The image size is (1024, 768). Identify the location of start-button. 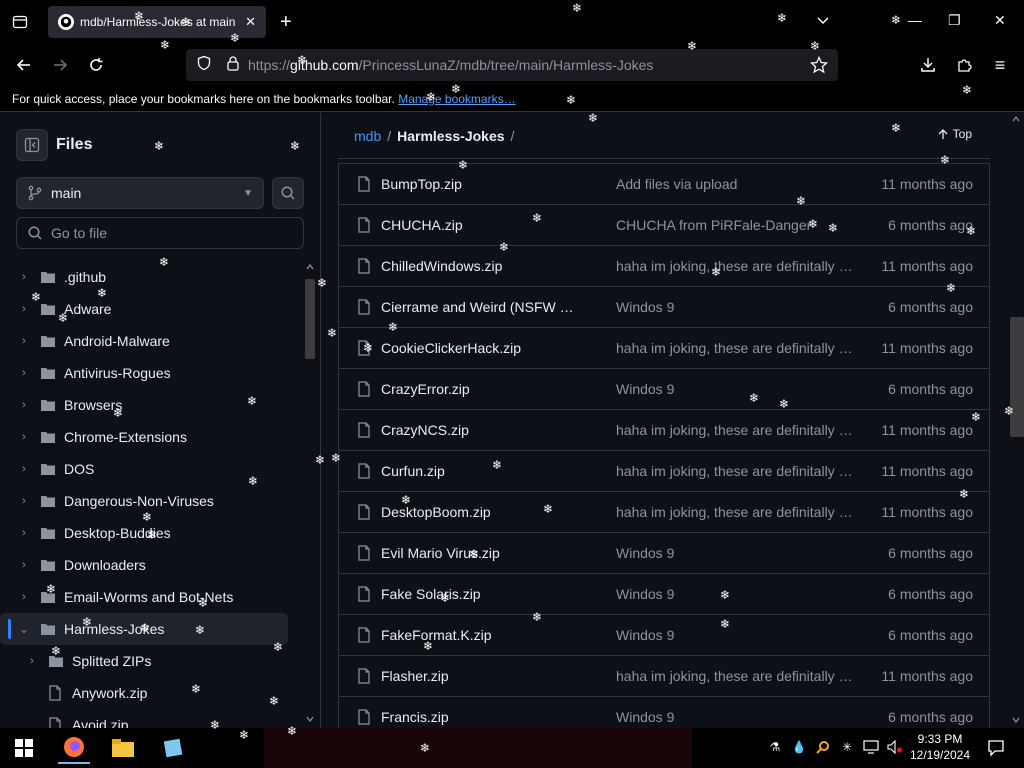
(24, 748).